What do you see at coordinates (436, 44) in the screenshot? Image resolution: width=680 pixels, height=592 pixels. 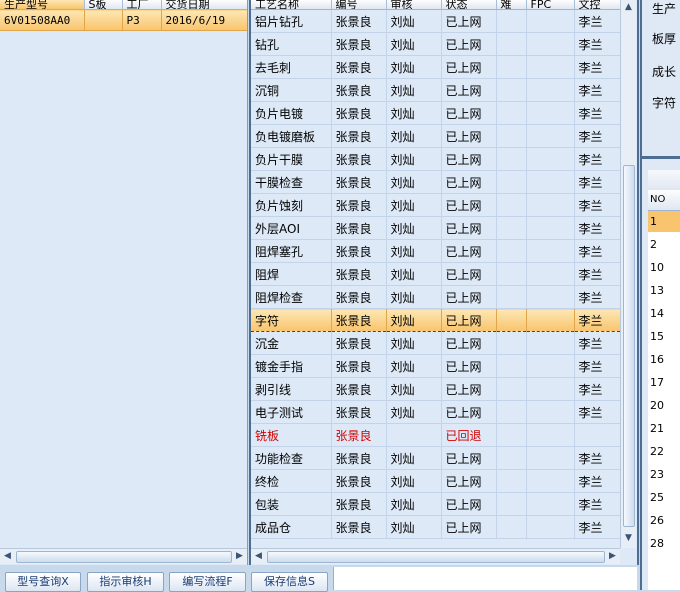 I see `process-row: 钻孔 张景良 刘灿 已上网 李兰` at bounding box center [436, 44].